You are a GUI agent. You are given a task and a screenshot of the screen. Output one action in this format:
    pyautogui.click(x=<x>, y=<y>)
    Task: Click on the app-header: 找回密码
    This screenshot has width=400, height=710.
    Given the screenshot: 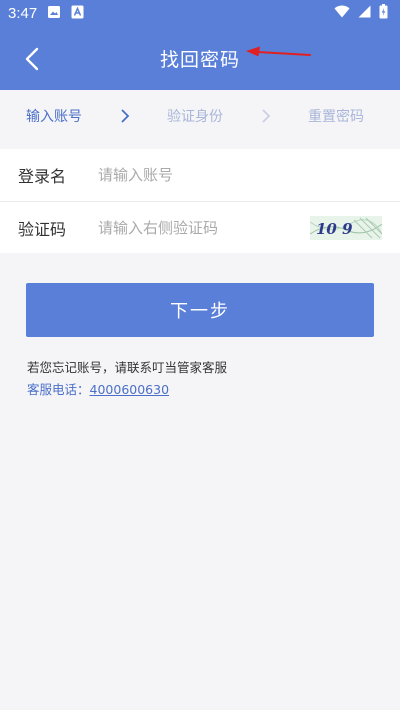 What is the action you would take?
    pyautogui.click(x=200, y=58)
    